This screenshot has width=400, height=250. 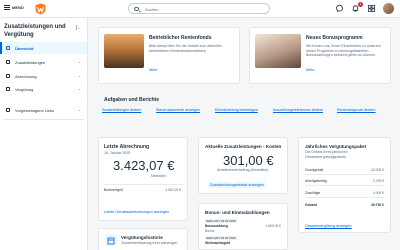 I want to click on benefit-costs-amount: 301,00 €, so click(x=248, y=160).